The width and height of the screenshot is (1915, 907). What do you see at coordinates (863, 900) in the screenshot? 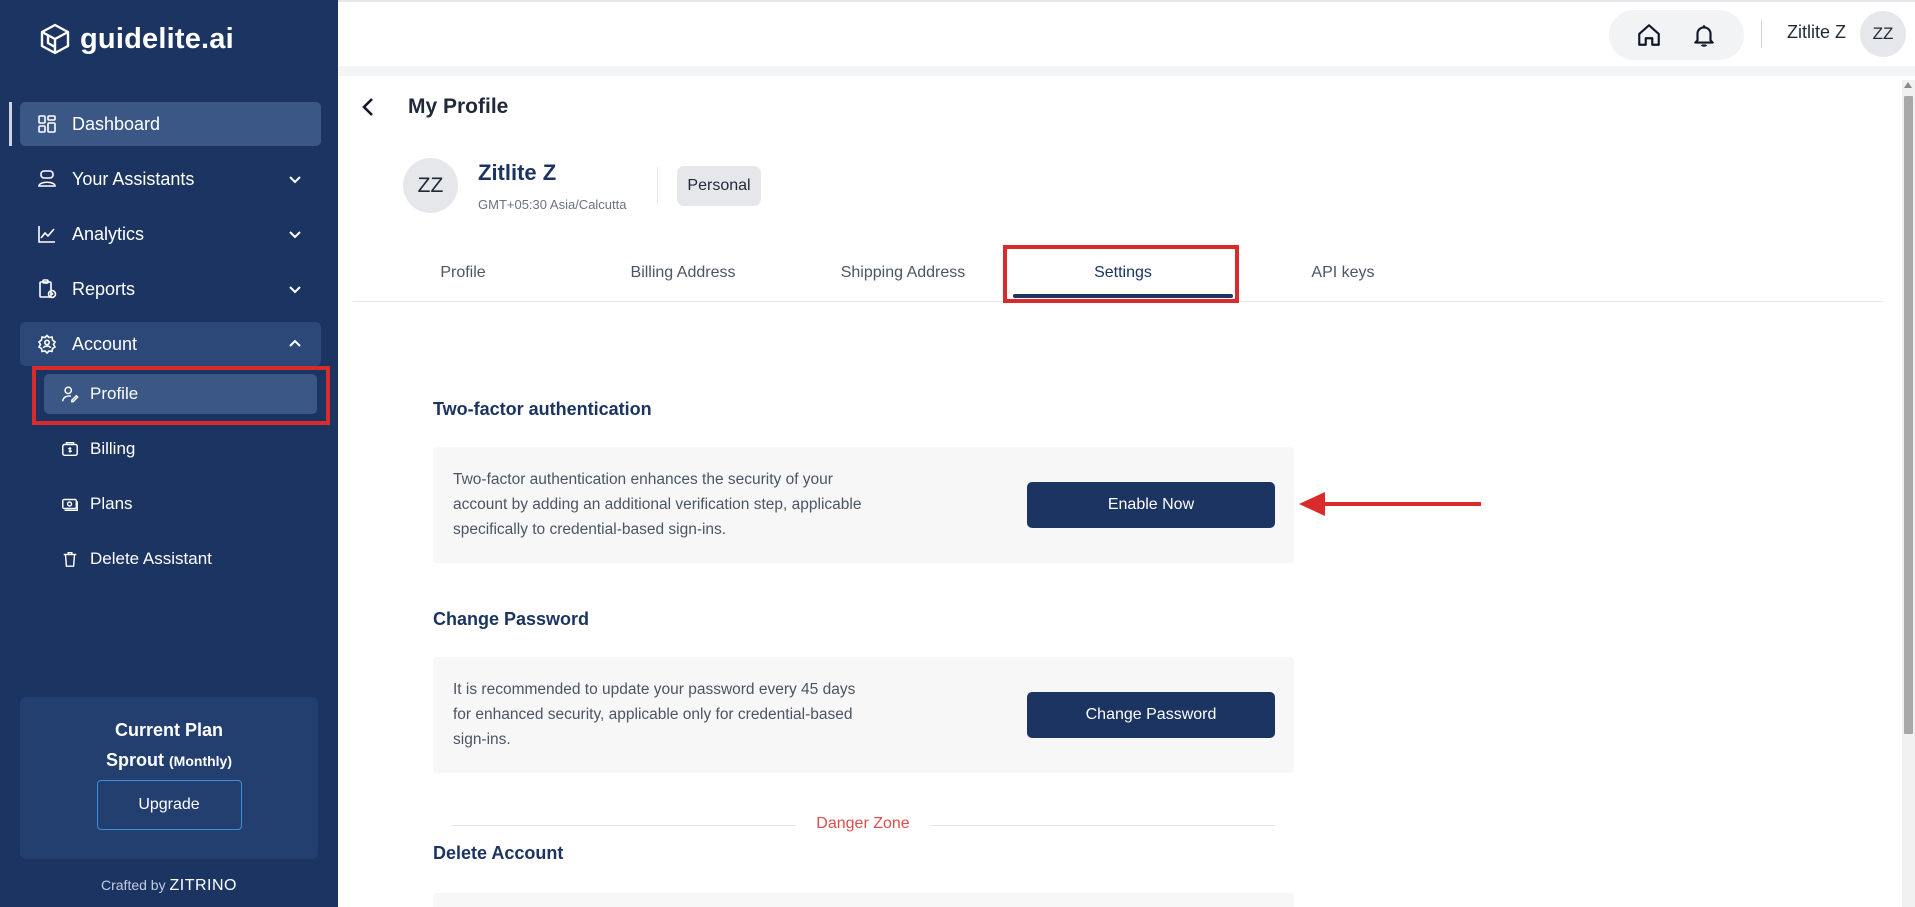
I see `delete-account-panel` at bounding box center [863, 900].